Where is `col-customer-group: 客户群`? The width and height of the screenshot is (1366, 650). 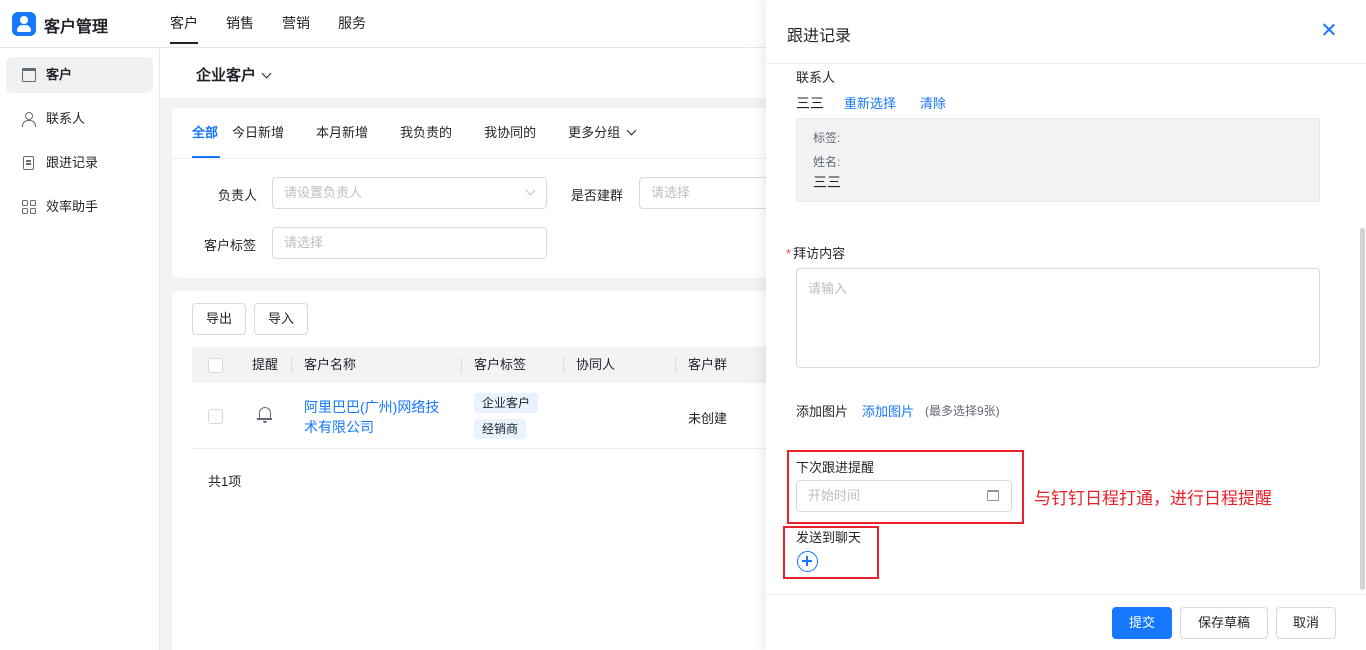
col-customer-group: 客户群 is located at coordinates (708, 364).